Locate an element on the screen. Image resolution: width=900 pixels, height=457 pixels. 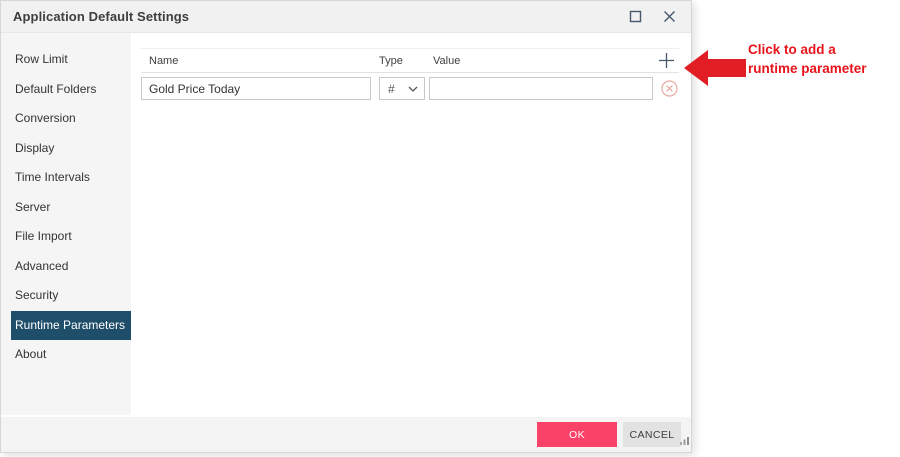
sidebar-item-advanced: Advanced is located at coordinates (71, 267).